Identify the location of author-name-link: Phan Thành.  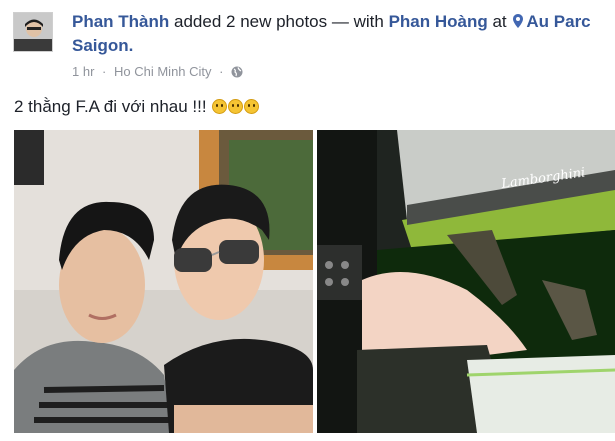
(120, 21).